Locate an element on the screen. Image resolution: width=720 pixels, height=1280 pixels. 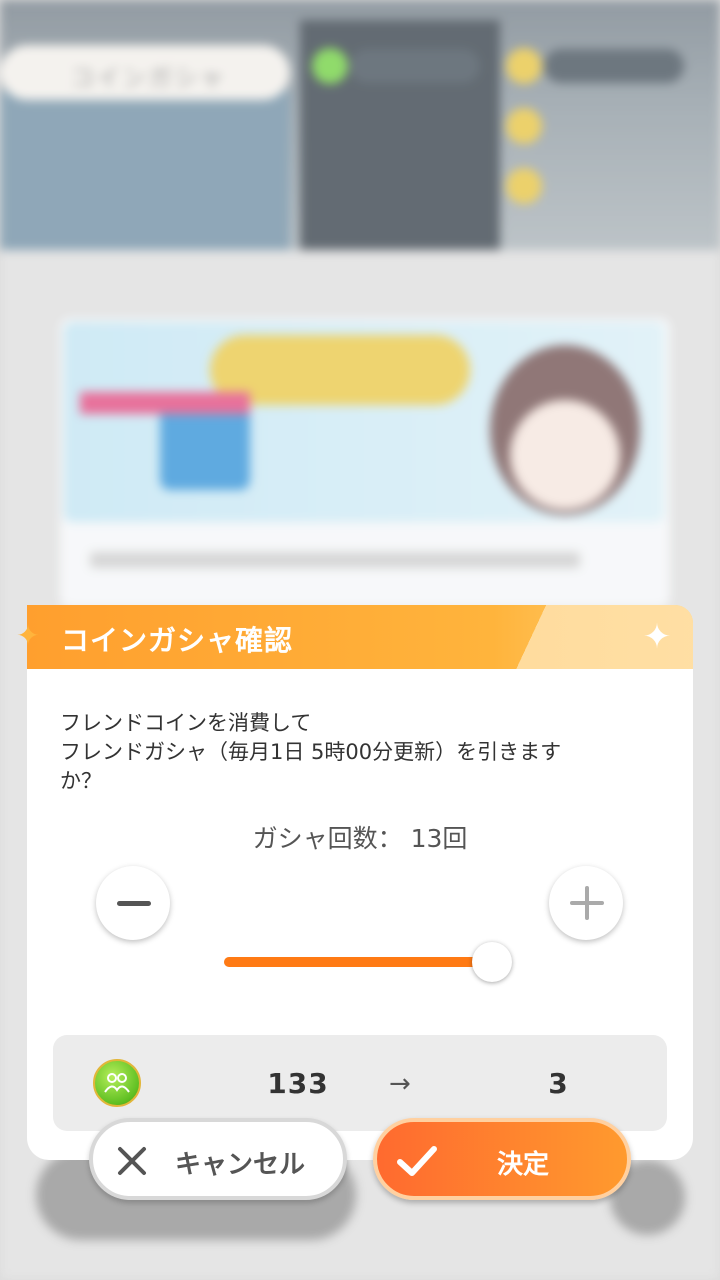
coin-balance-panel: 133 → 3 is located at coordinates (360, 1083).